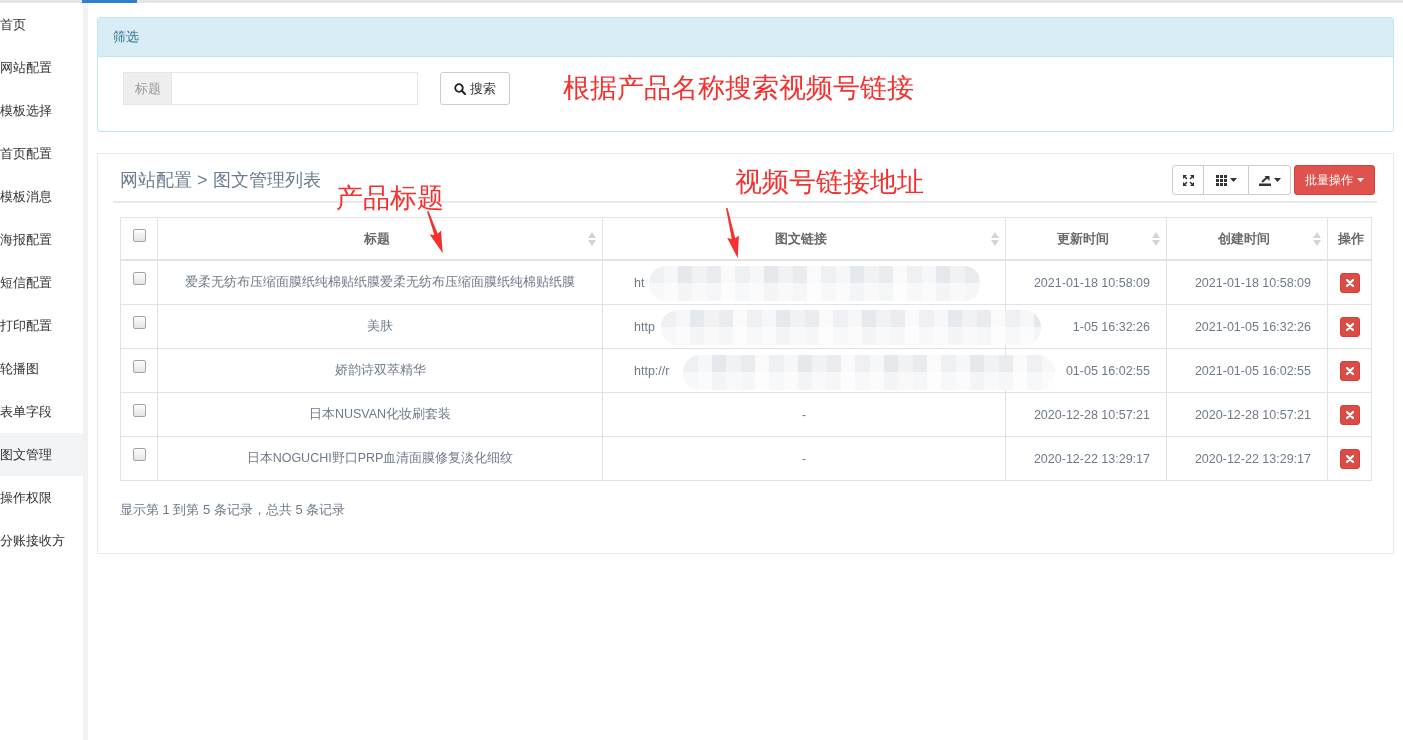 The width and height of the screenshot is (1403, 740). What do you see at coordinates (41, 368) in the screenshot?
I see `sidebar-item: 轮播图` at bounding box center [41, 368].